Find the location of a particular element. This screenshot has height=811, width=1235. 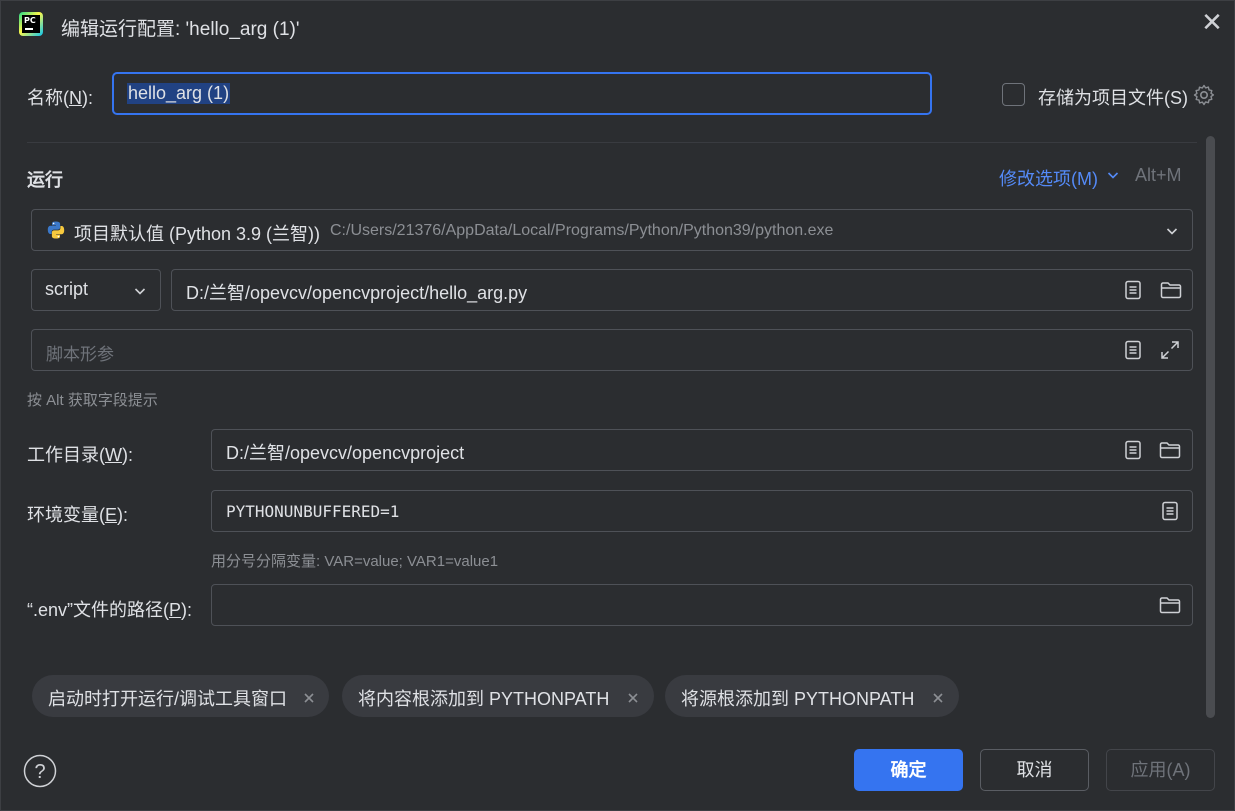

env-vars-input: PYTHONUNBUFFERED=1 is located at coordinates (702, 511).